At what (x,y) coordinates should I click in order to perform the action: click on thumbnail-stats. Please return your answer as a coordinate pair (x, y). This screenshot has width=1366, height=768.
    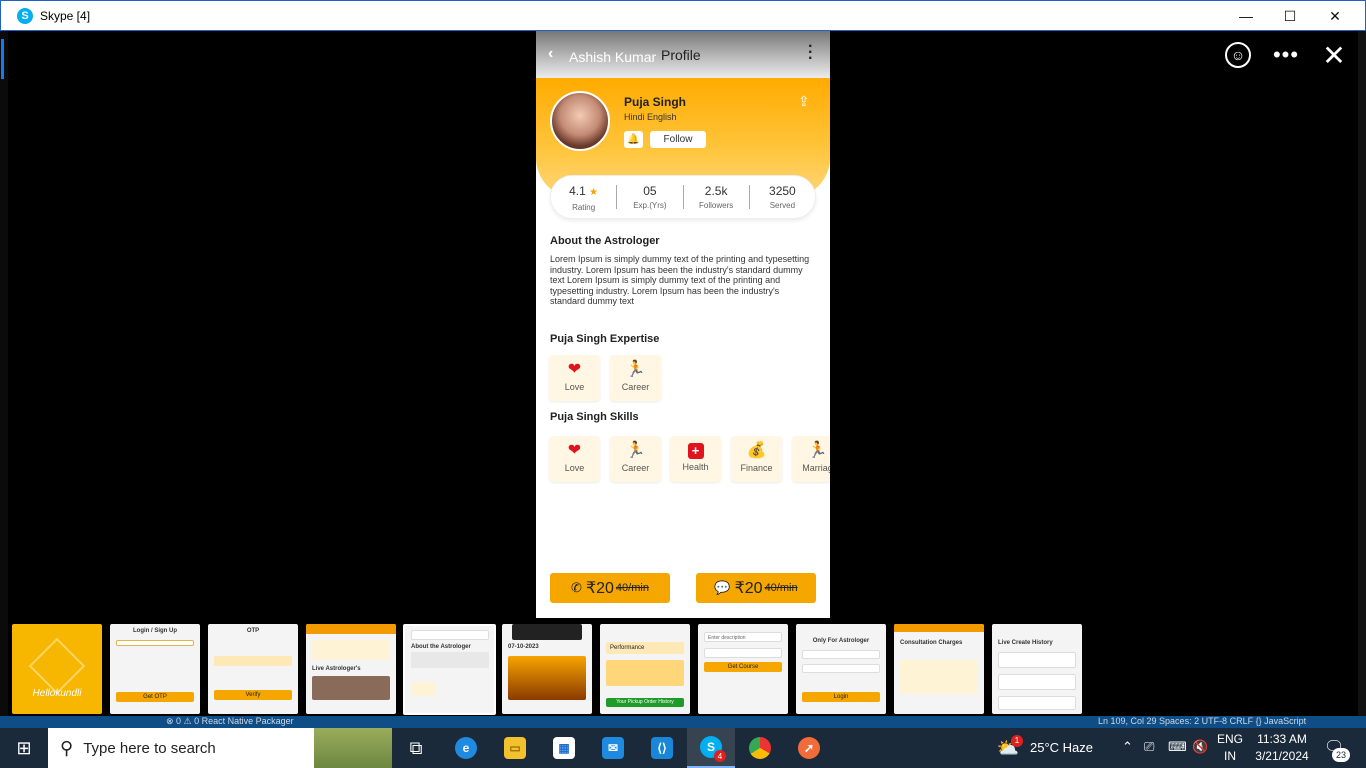
    Looking at the image, I should click on (450, 635).